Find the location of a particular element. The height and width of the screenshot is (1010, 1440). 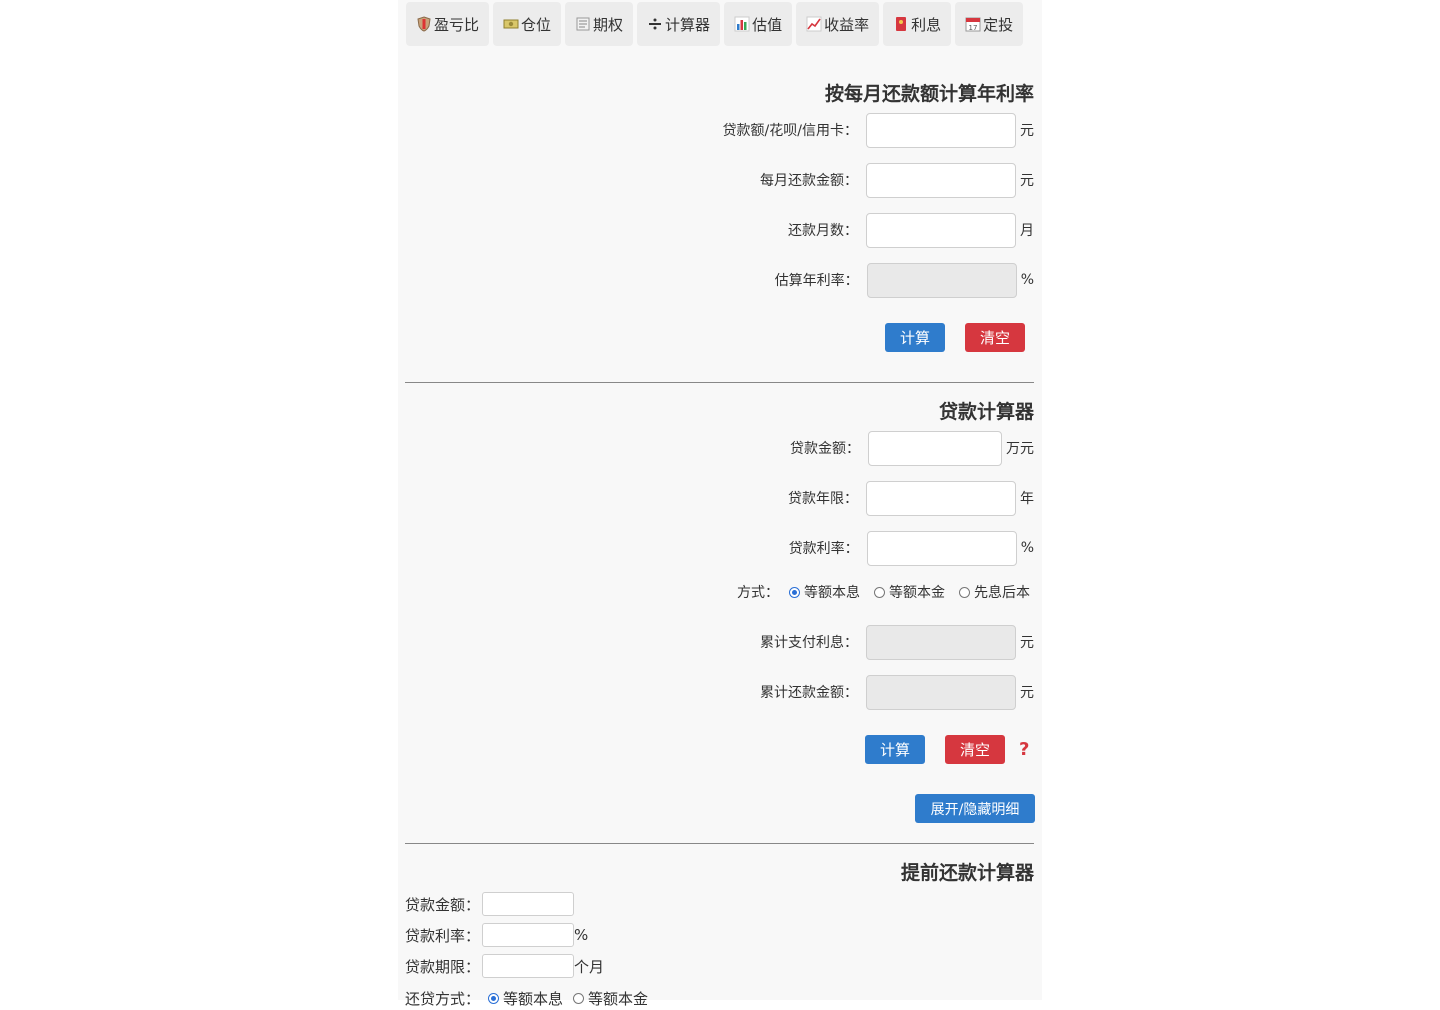

prepay-method-row: 还贷方式： 等额本息 等额本金 is located at coordinates (526, 998).